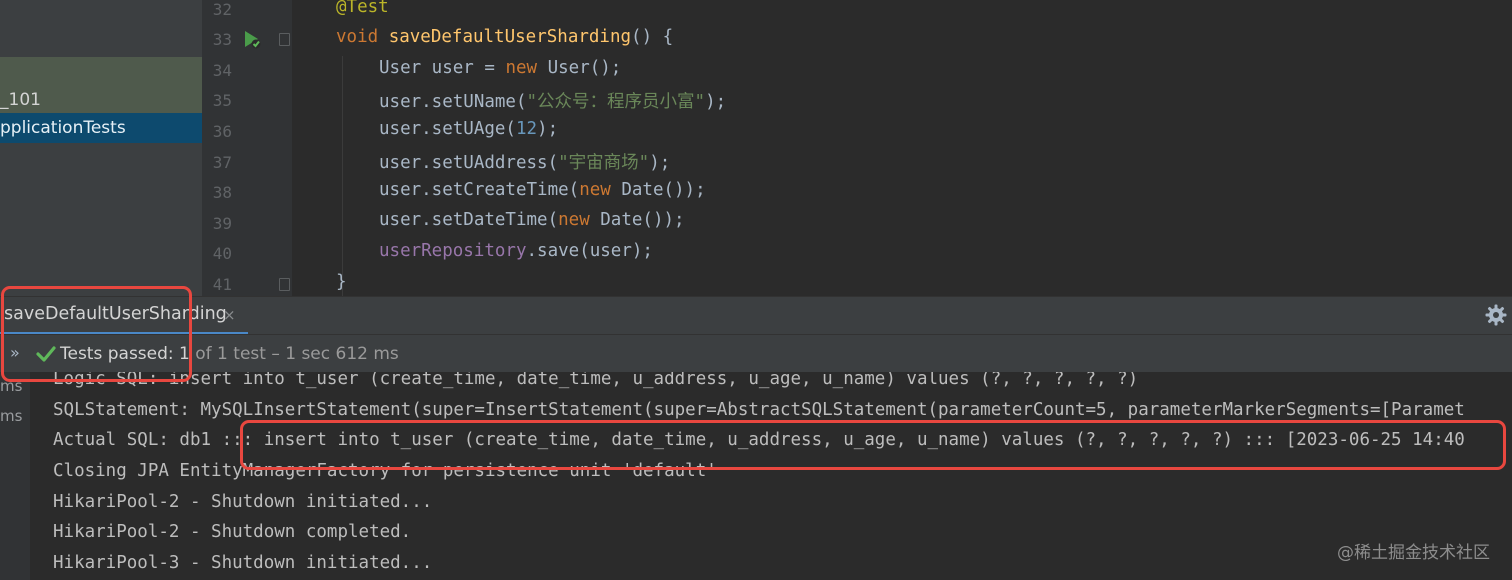 The height and width of the screenshot is (580, 1512). What do you see at coordinates (442, 68) in the screenshot?
I see `code-token: User user =` at bounding box center [442, 68].